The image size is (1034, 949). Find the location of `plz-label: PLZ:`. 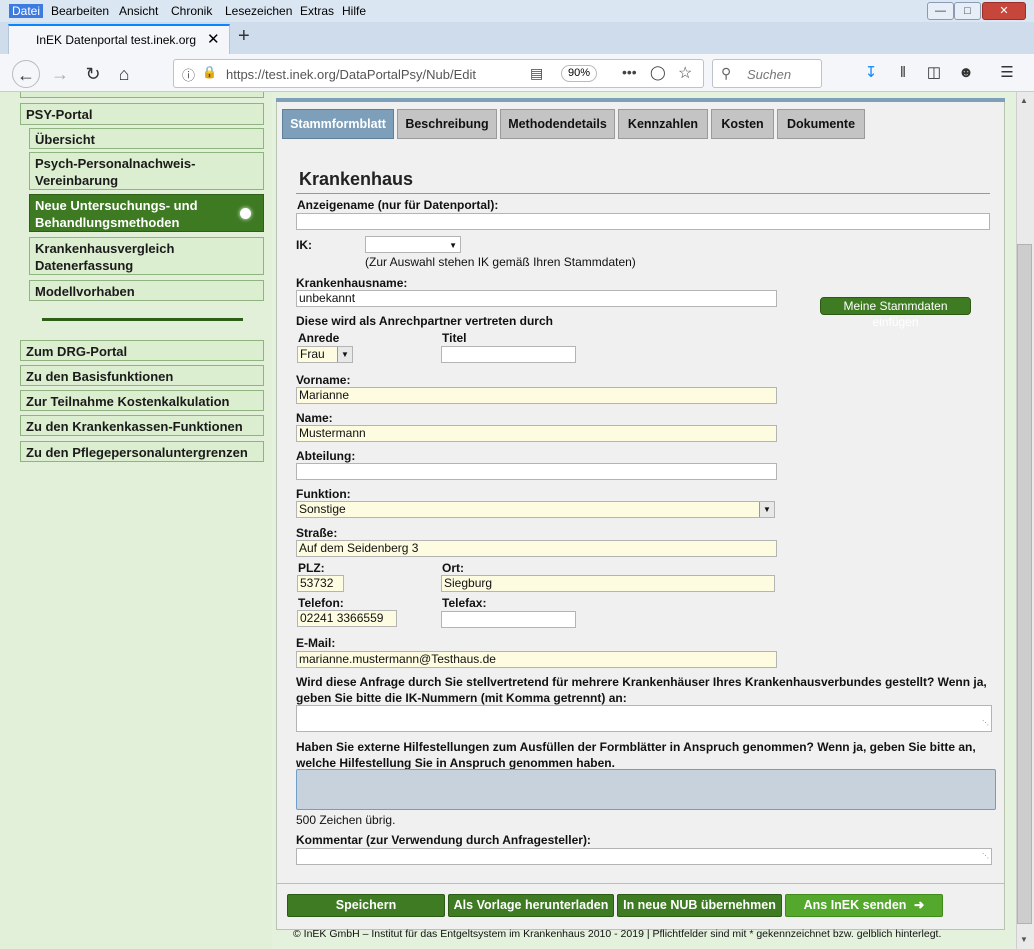

plz-label: PLZ: is located at coordinates (311, 568).